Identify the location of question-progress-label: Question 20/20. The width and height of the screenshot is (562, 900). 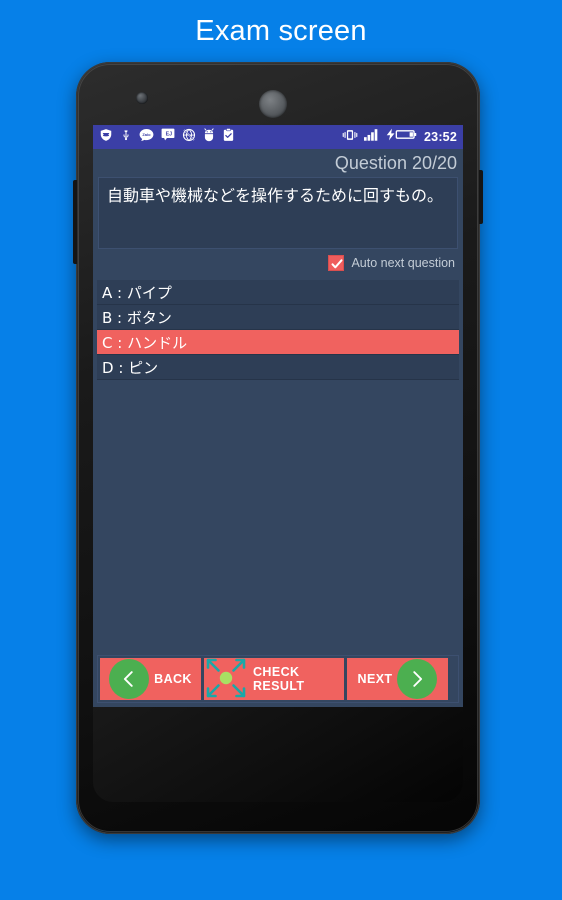
(395, 162).